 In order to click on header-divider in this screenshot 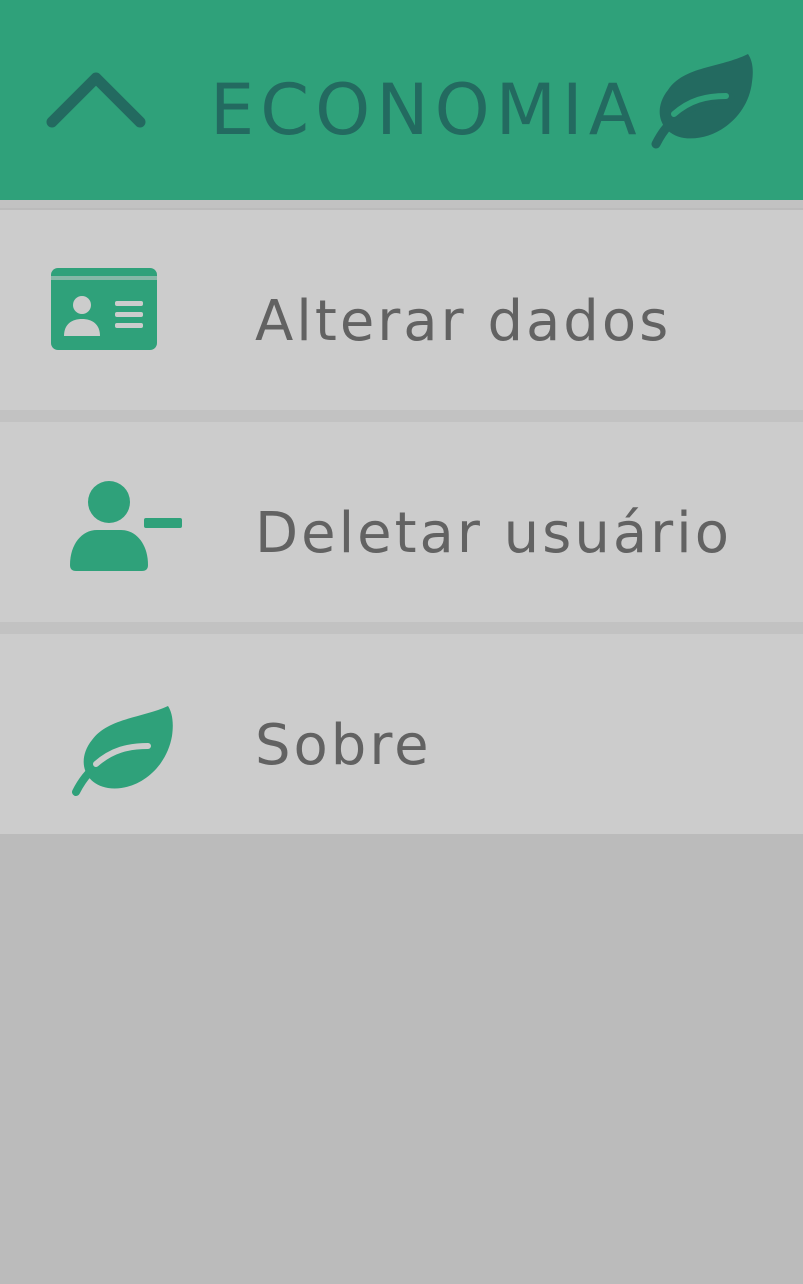, I will do `click(401, 204)`.